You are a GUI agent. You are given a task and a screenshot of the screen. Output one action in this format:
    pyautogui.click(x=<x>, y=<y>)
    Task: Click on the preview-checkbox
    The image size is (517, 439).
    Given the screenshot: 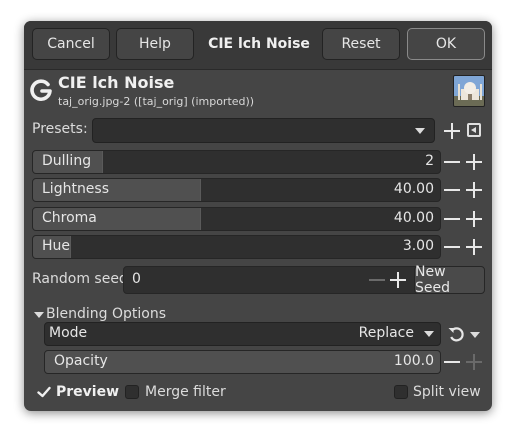 What is the action you would take?
    pyautogui.click(x=44, y=392)
    